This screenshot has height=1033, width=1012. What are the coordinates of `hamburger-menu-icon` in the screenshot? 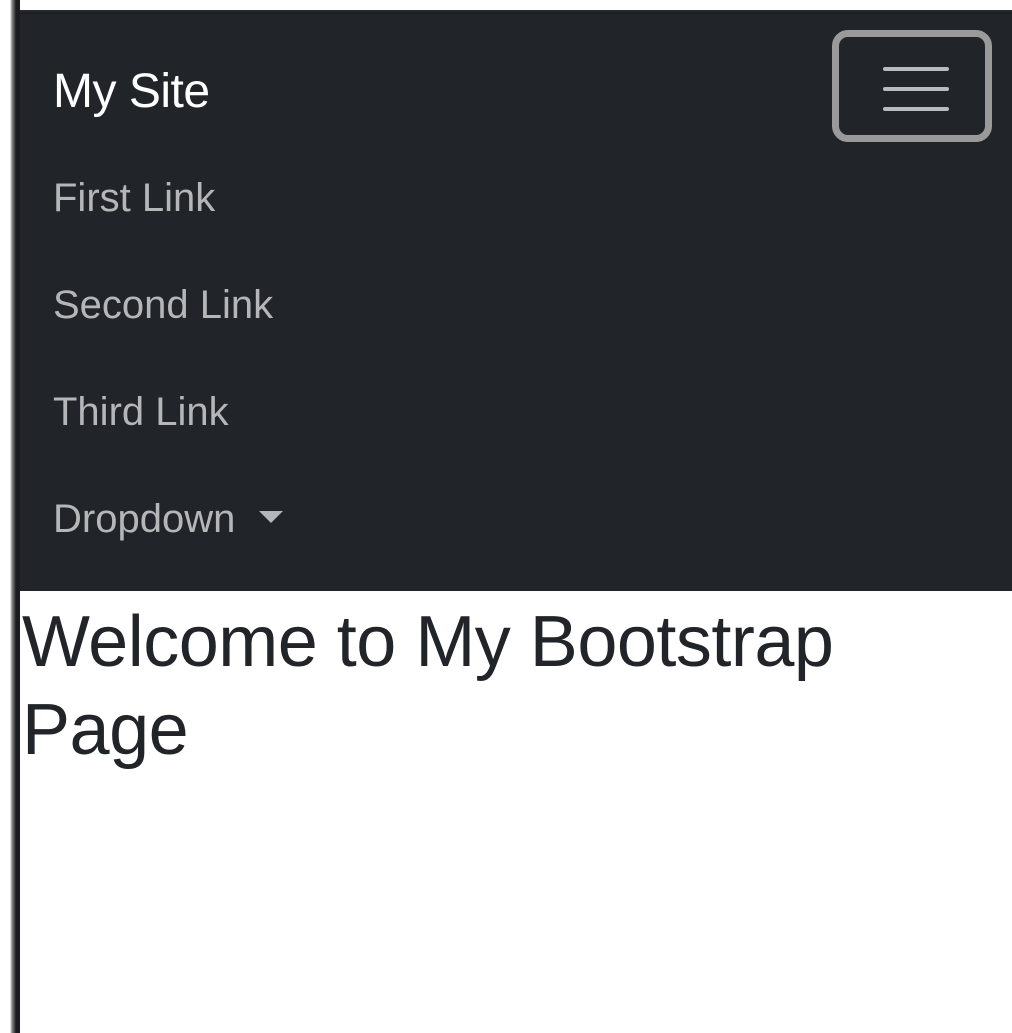 It's located at (916, 89).